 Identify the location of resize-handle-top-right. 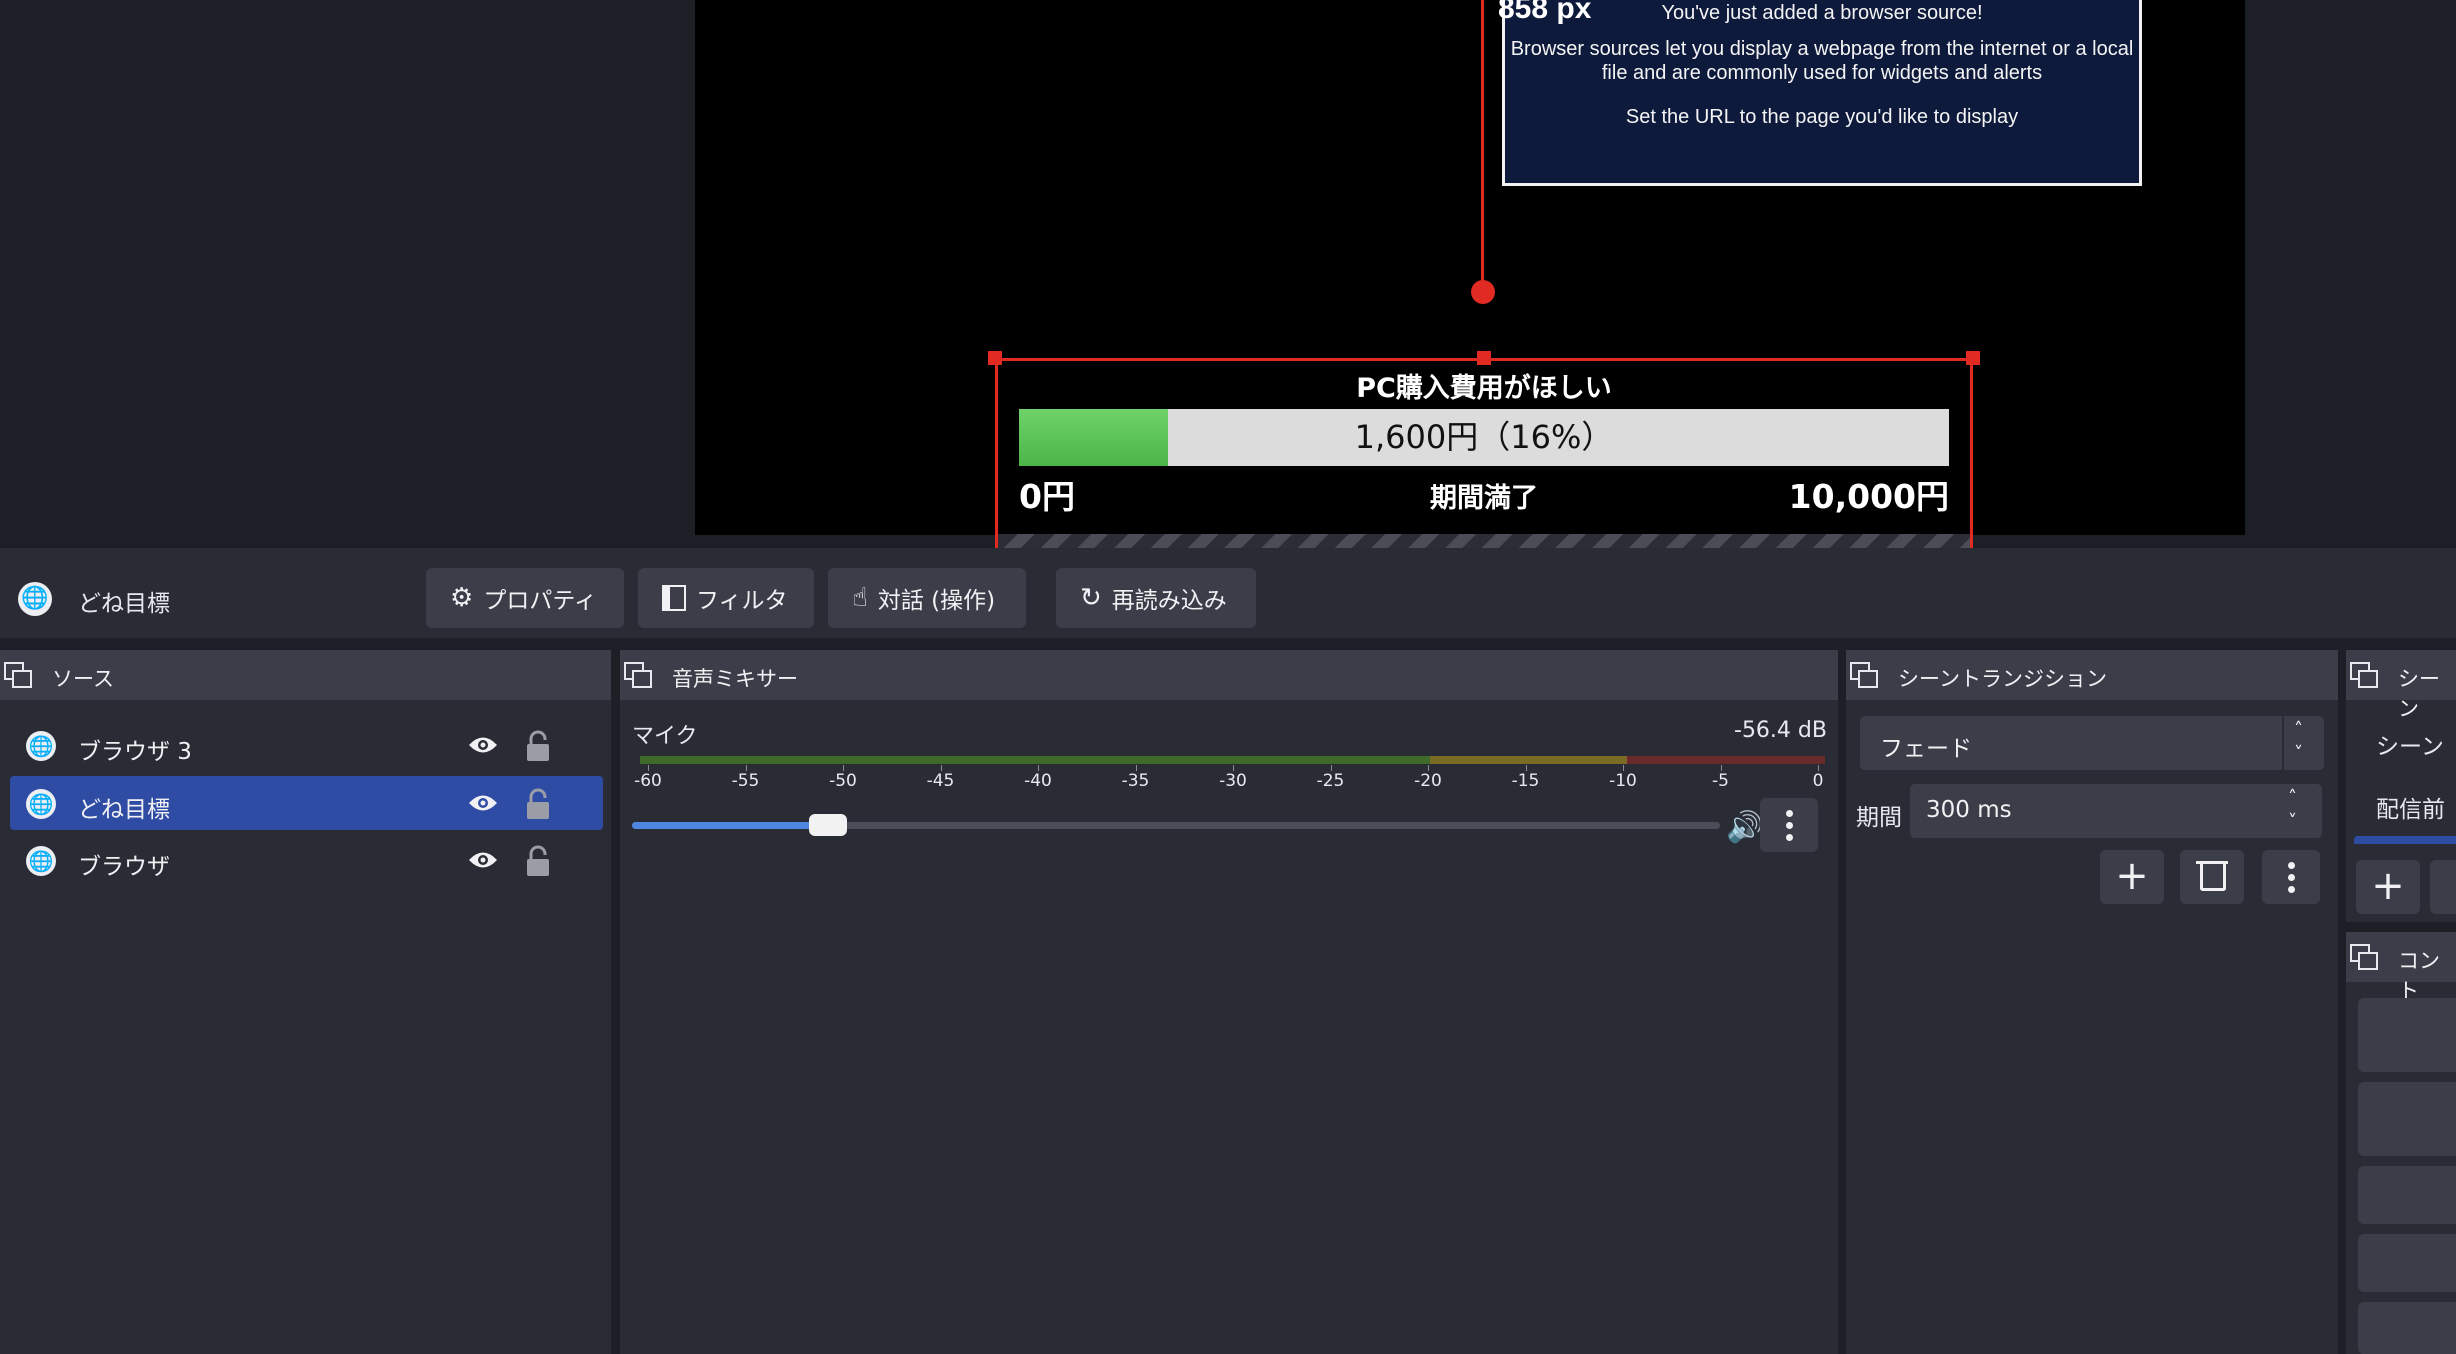
(1973, 358).